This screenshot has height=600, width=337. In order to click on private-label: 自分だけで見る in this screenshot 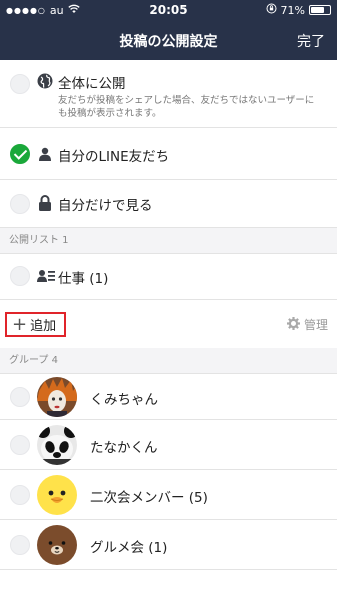, I will do `click(105, 206)`.